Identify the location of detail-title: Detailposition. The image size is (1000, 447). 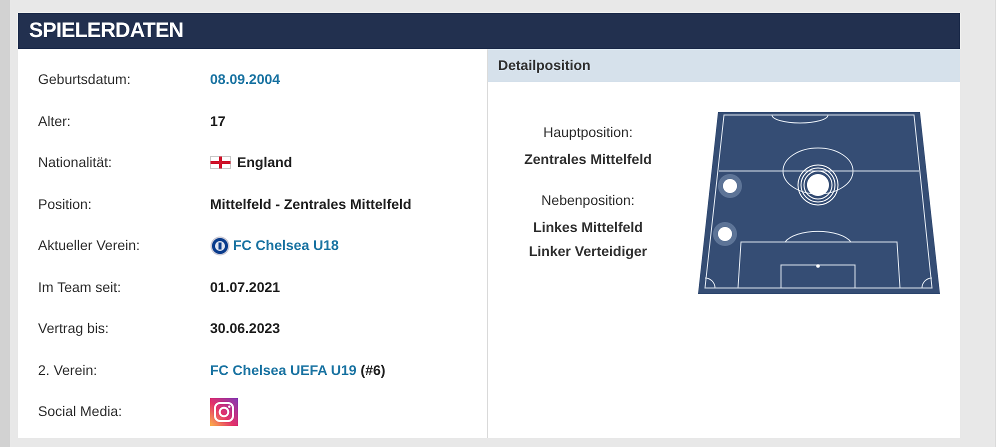
(544, 65).